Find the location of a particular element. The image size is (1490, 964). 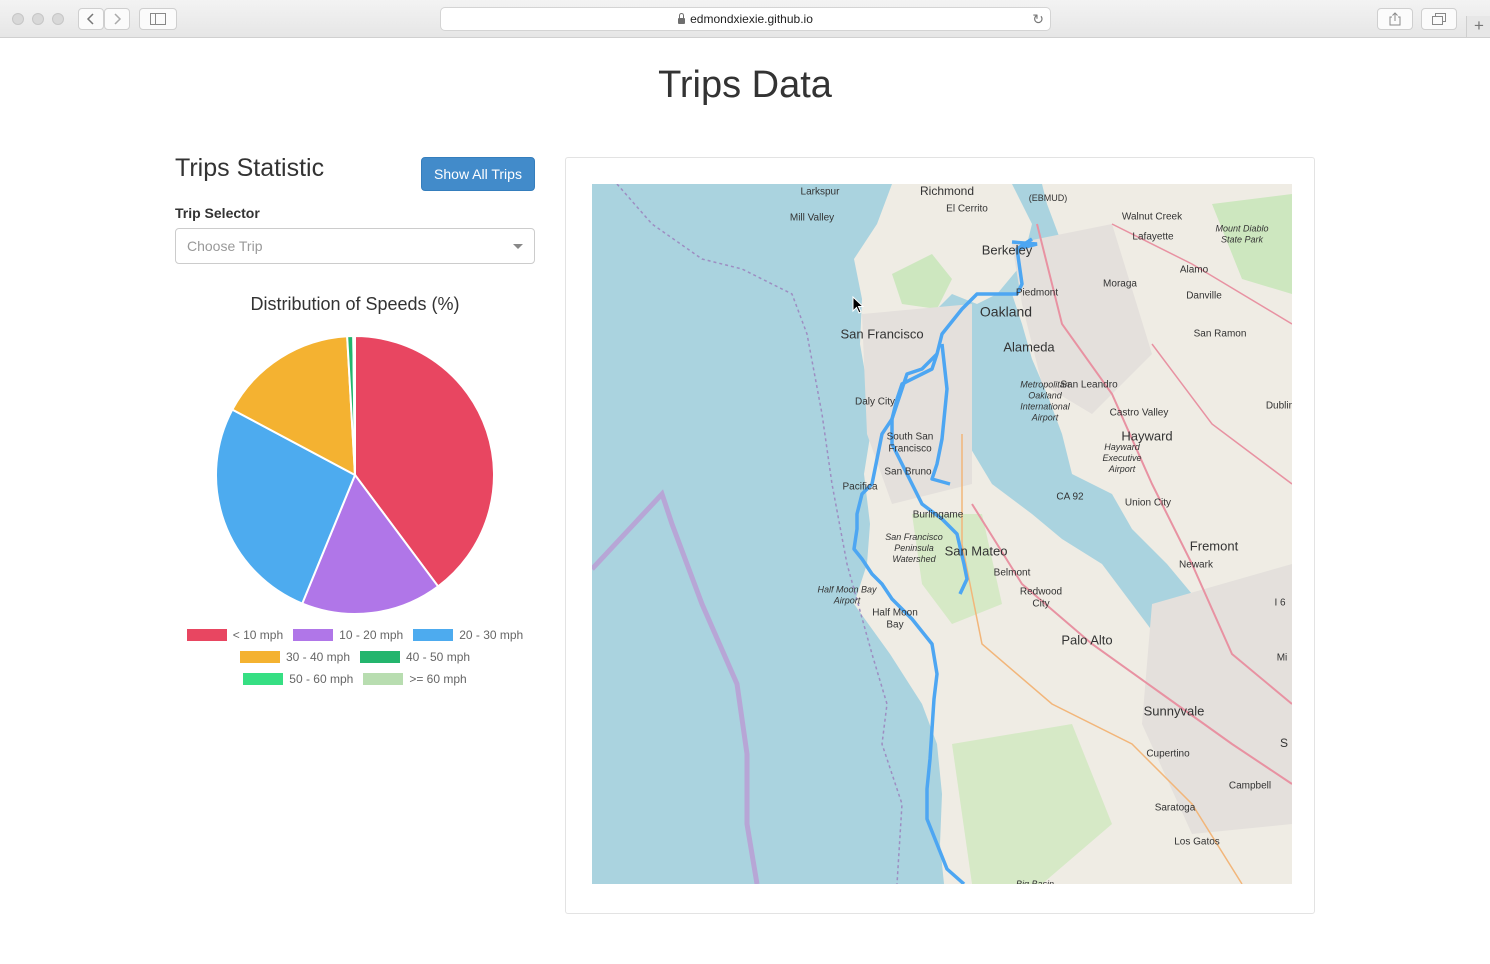

tabs-overview-button is located at coordinates (1439, 19).